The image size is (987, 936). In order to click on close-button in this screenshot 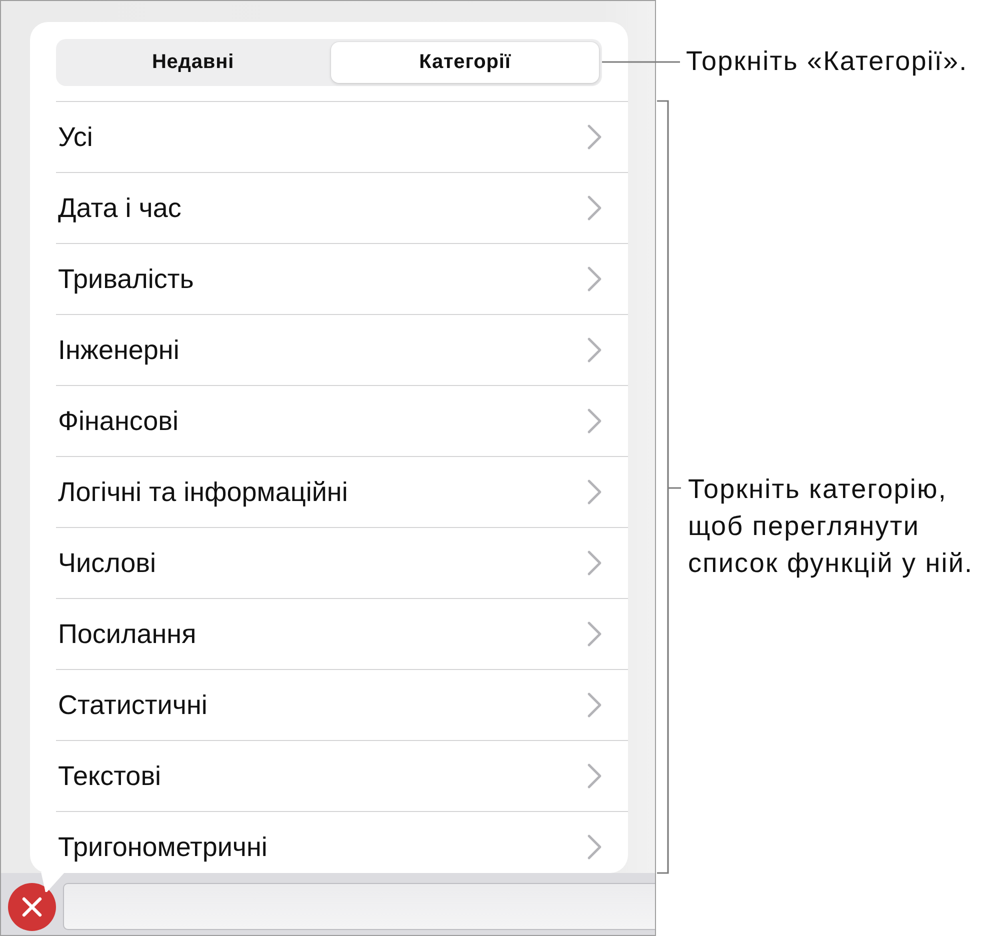, I will do `click(32, 907)`.